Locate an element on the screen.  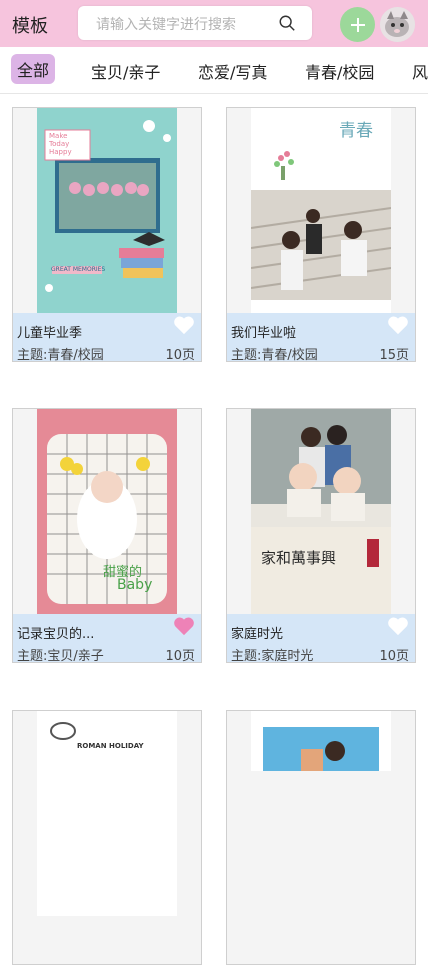
card-thumbnail: Make Today Happy GREAT MEMORIES is located at coordinates (107, 210).